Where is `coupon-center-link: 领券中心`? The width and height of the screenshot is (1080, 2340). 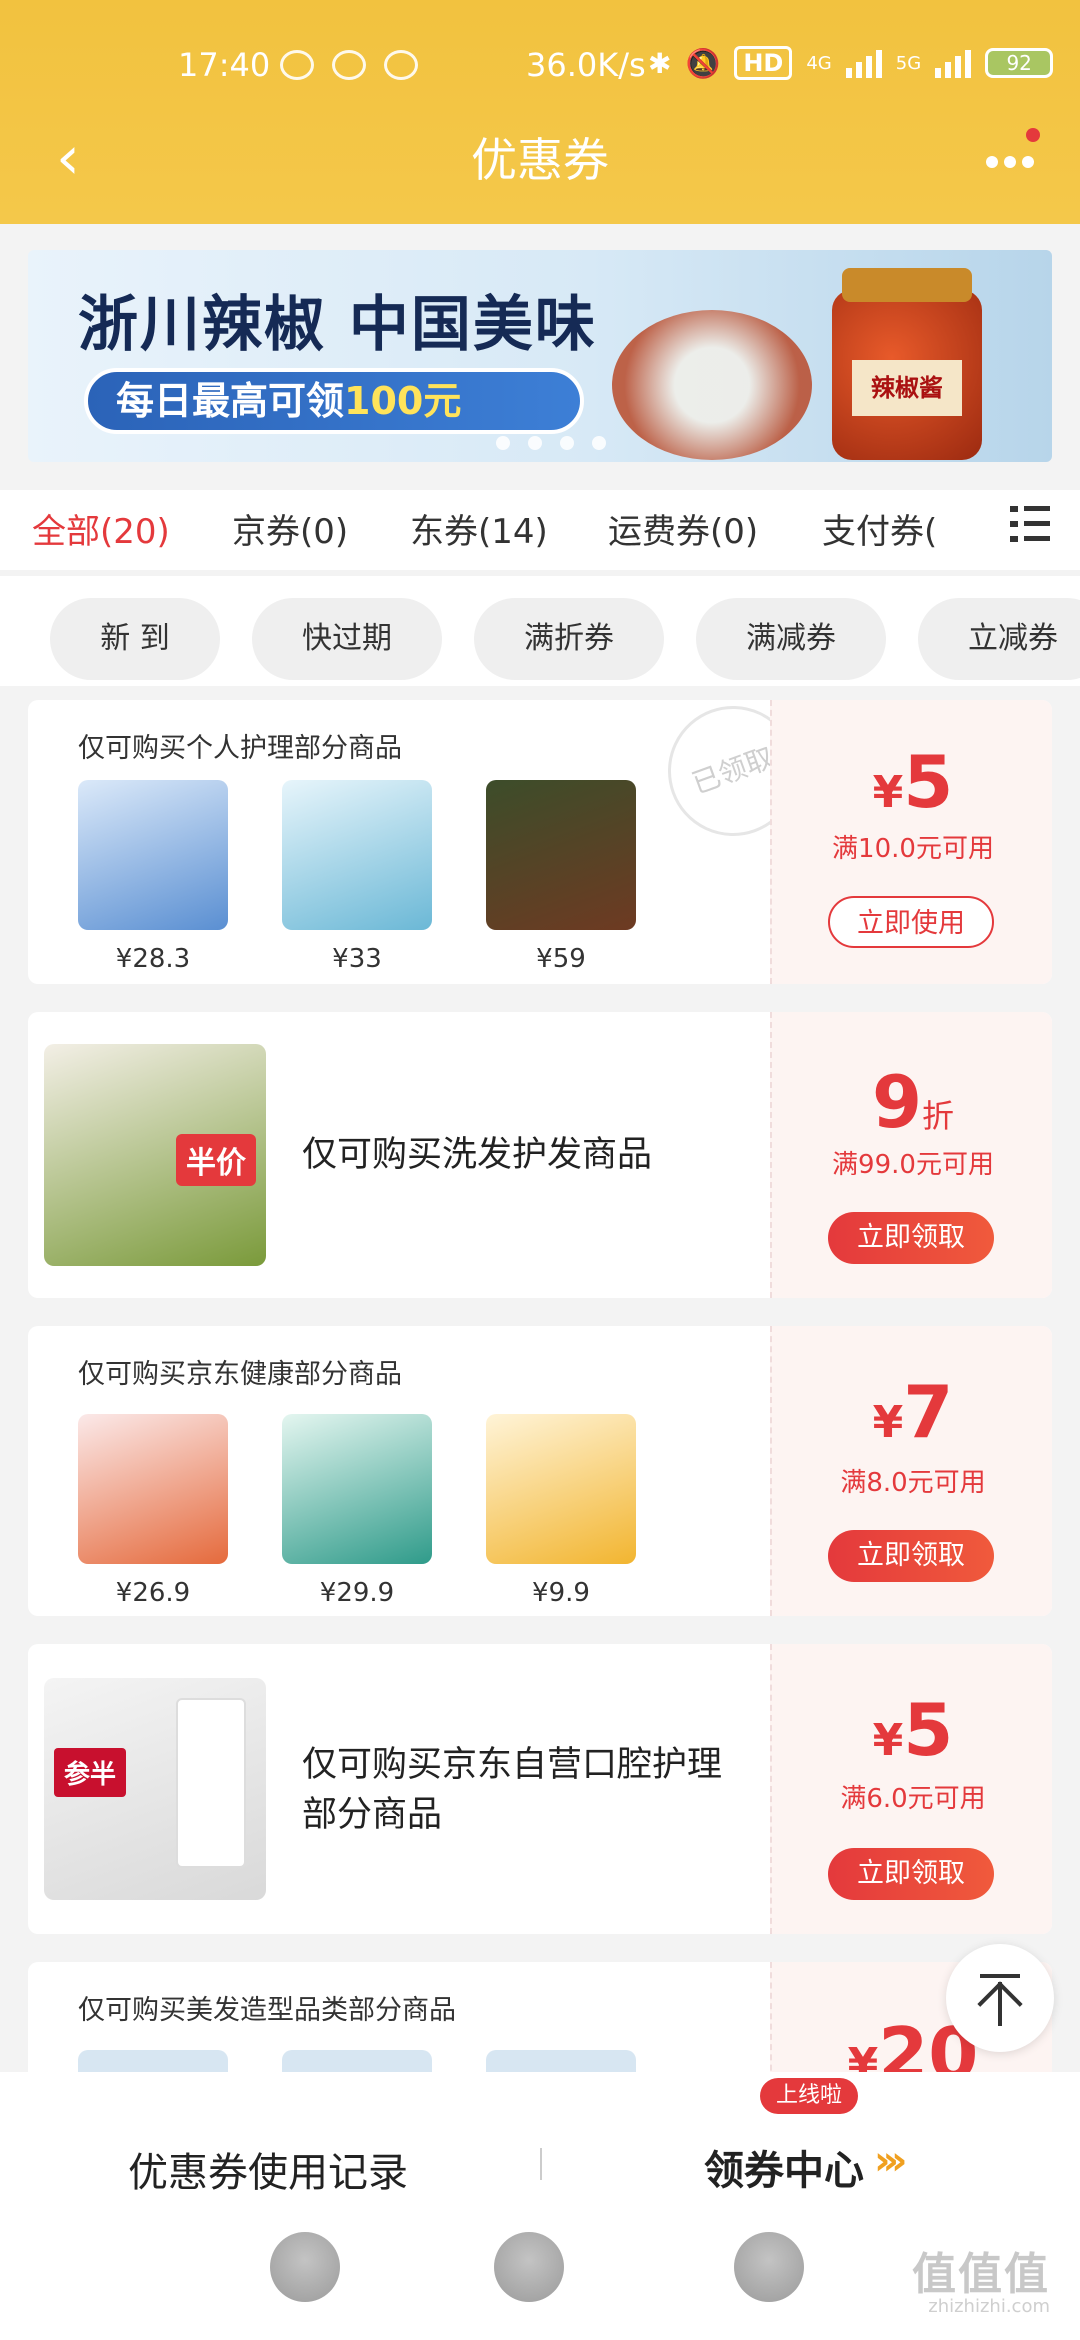
coupon-center-link: 领券中心 is located at coordinates (784, 2167).